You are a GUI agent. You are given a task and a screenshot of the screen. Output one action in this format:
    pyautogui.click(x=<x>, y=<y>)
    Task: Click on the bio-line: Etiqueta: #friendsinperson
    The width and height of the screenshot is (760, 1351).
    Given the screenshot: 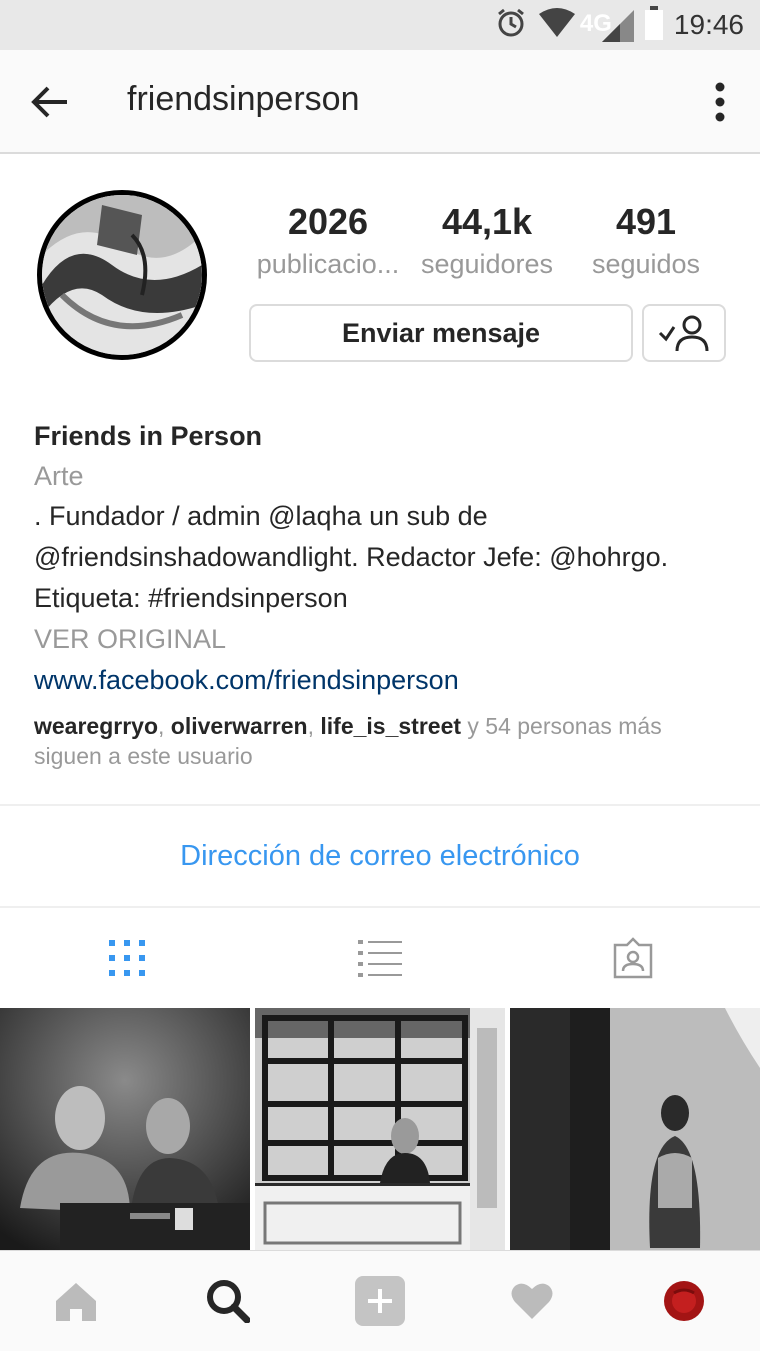 What is the action you would take?
    pyautogui.click(x=191, y=598)
    